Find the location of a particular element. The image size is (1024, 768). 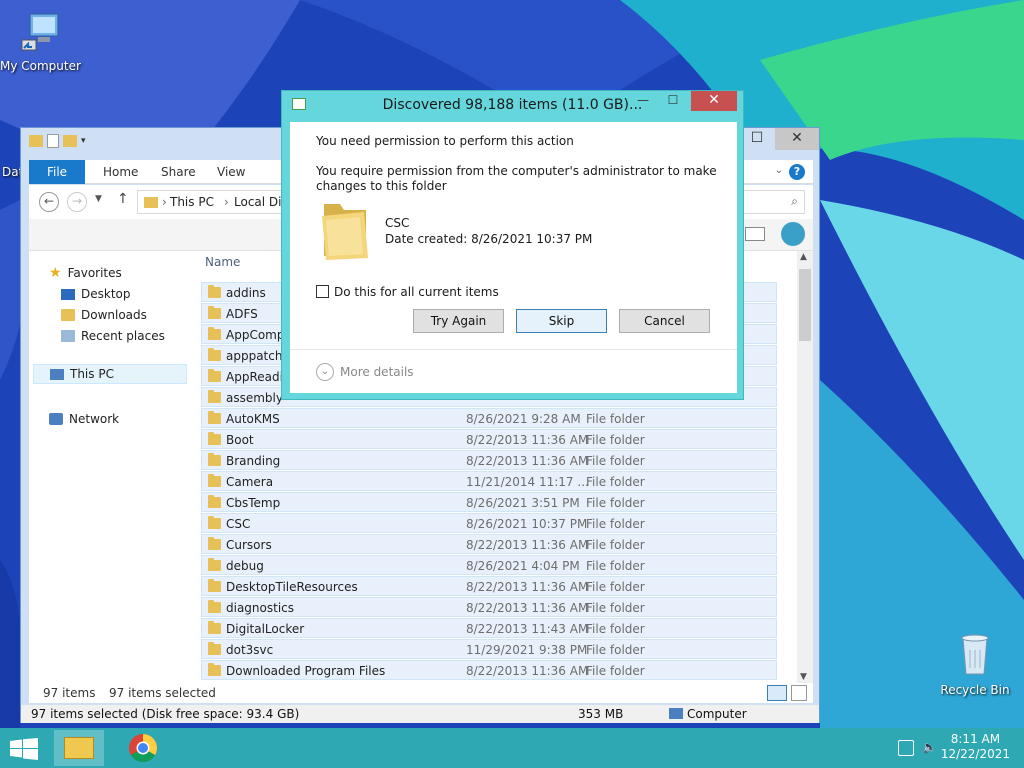

scrollbar-thumb is located at coordinates (805, 305).